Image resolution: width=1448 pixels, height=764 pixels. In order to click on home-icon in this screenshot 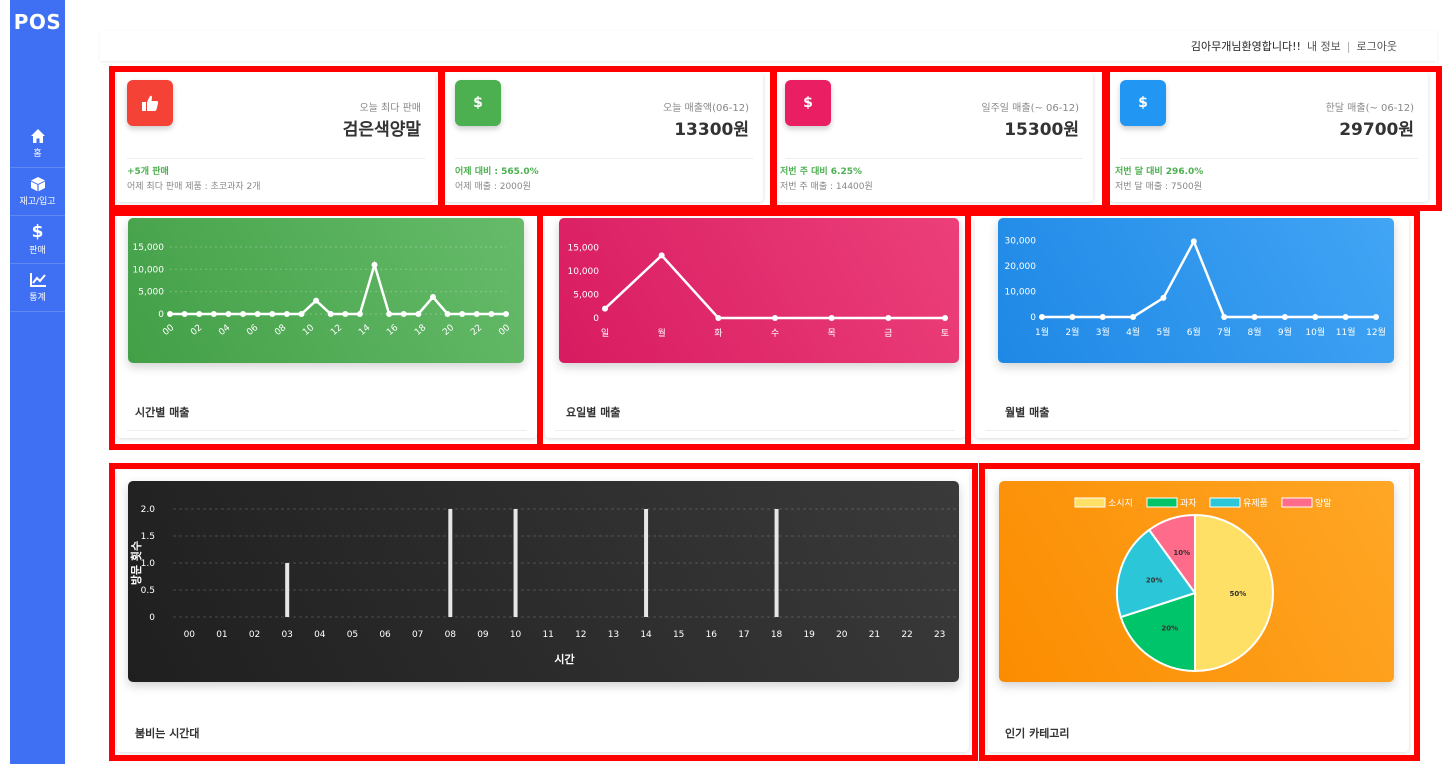, I will do `click(37, 136)`.